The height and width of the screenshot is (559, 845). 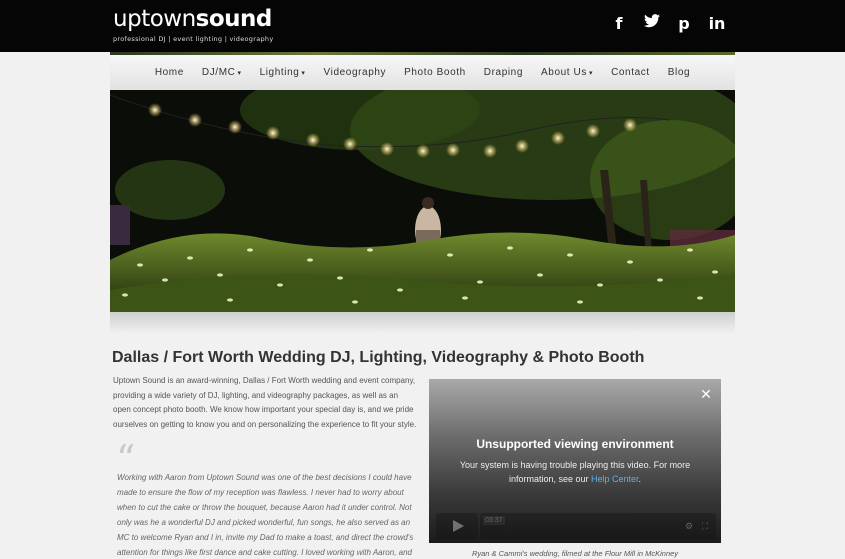 I want to click on settings-icon: ⚙, so click(x=689, y=526).